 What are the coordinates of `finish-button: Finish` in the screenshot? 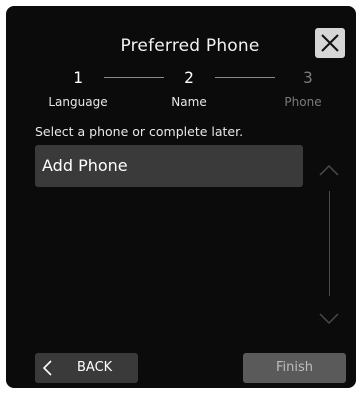 It's located at (294, 368).